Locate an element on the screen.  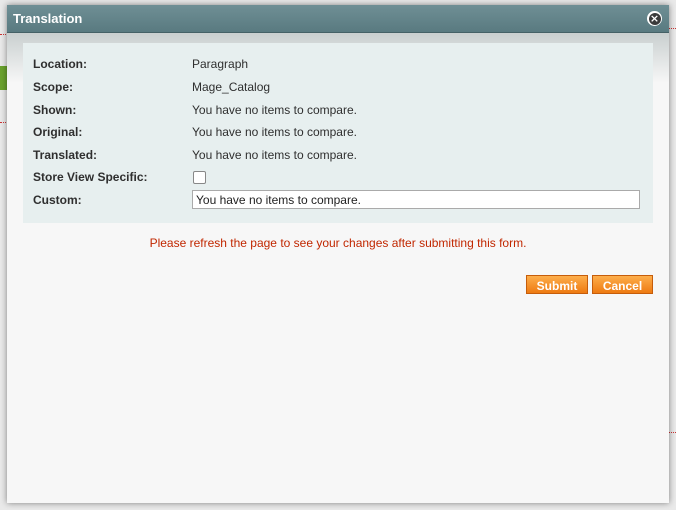
dialog-titlebar: Translation × is located at coordinates (338, 19).